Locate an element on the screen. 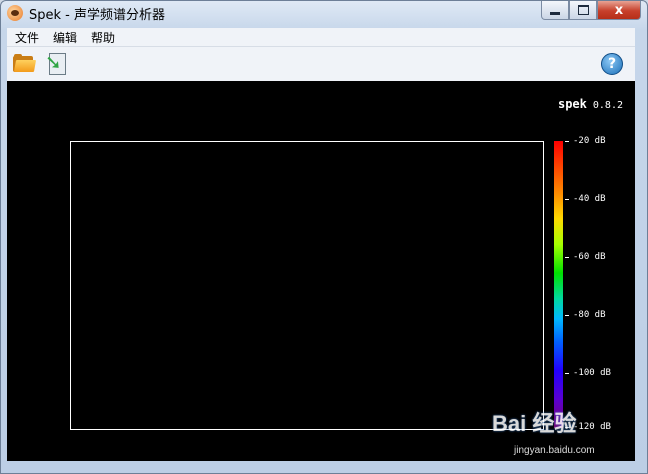 The image size is (648, 474). close-button: x is located at coordinates (619, 10).